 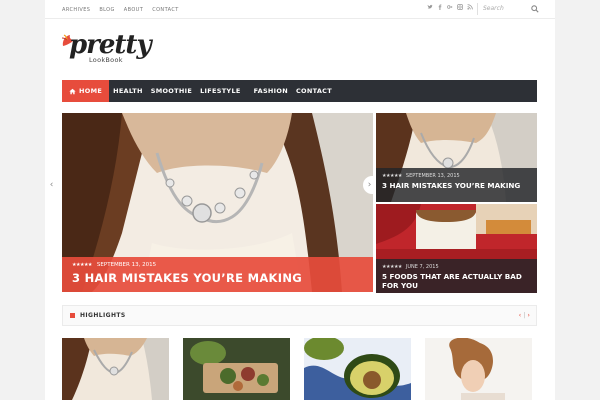 I want to click on nav-item-health: HEALTH, so click(x=128, y=91).